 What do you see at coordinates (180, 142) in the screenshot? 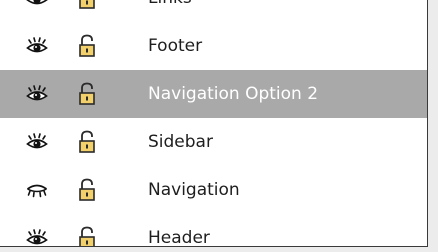
I see `layer-name: Sidebar` at bounding box center [180, 142].